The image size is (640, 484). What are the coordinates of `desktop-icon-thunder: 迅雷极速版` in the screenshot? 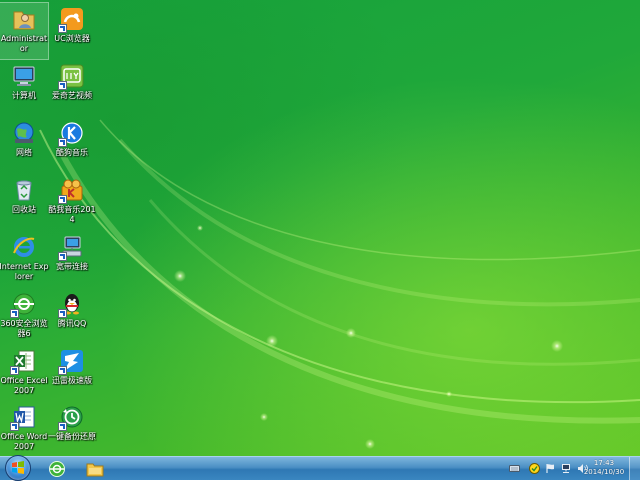 It's located at (72, 373).